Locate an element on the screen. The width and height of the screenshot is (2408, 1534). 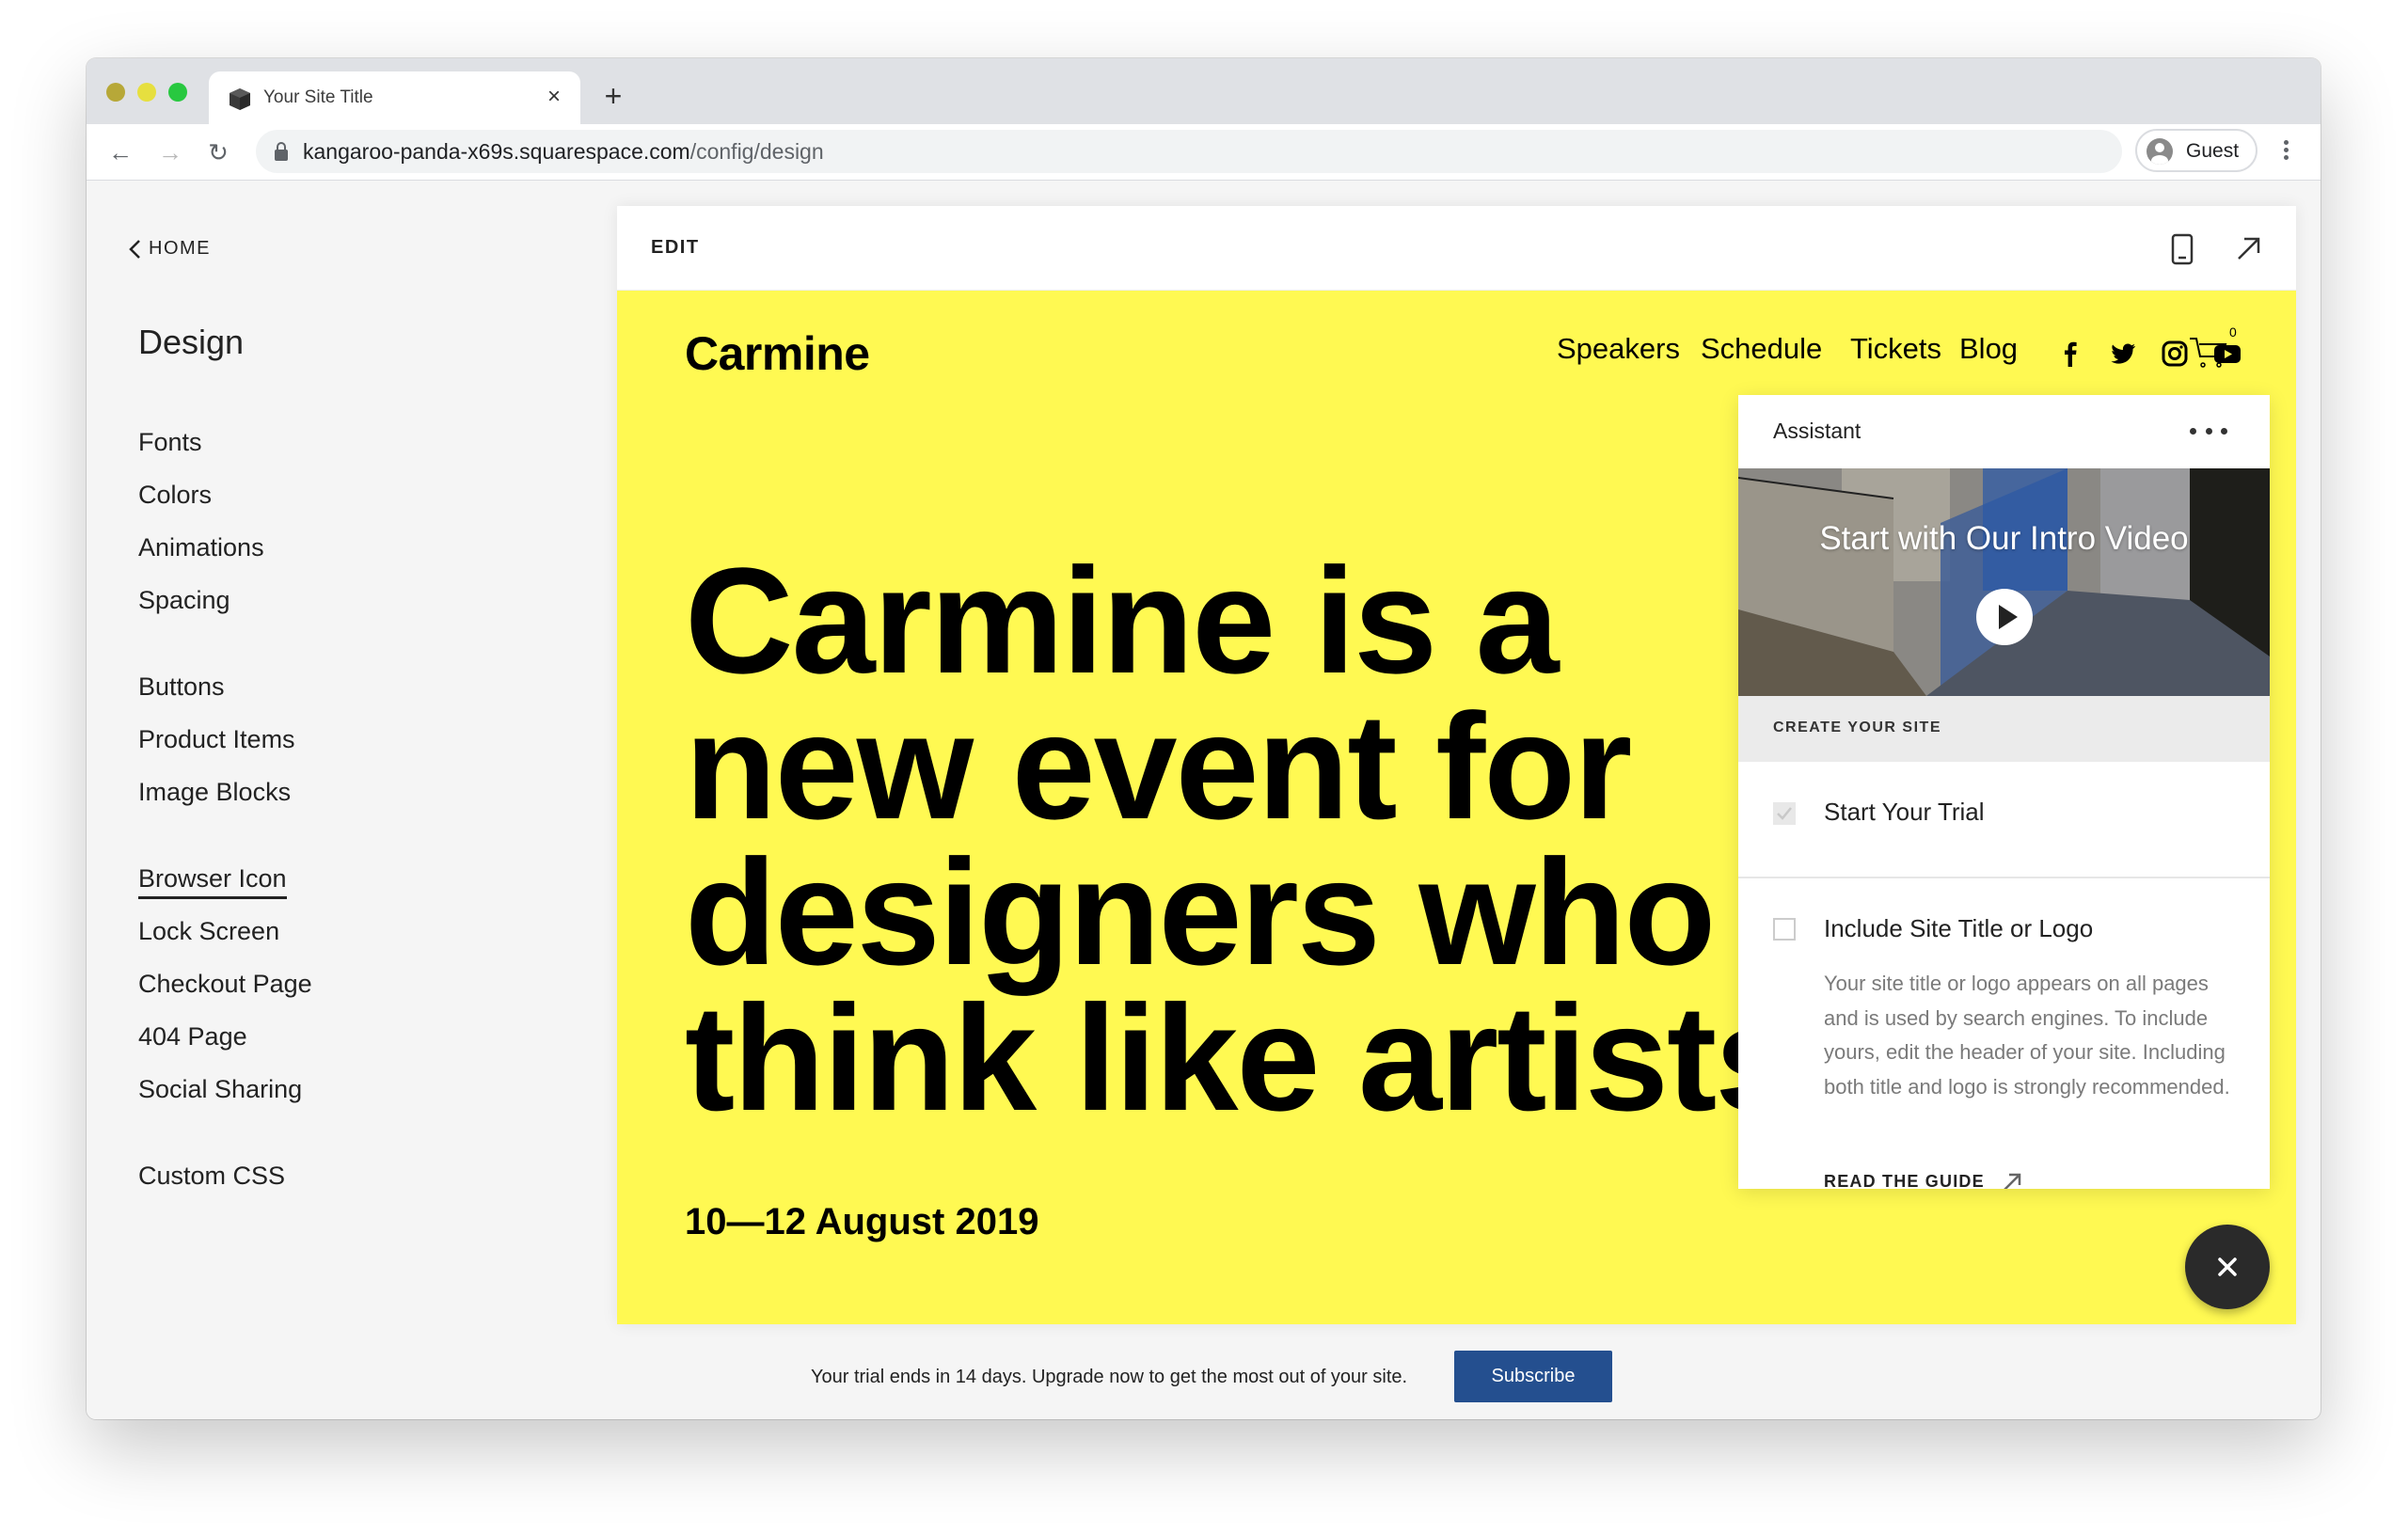
section-header: CREATE YOUR SITE is located at coordinates (2004, 729).